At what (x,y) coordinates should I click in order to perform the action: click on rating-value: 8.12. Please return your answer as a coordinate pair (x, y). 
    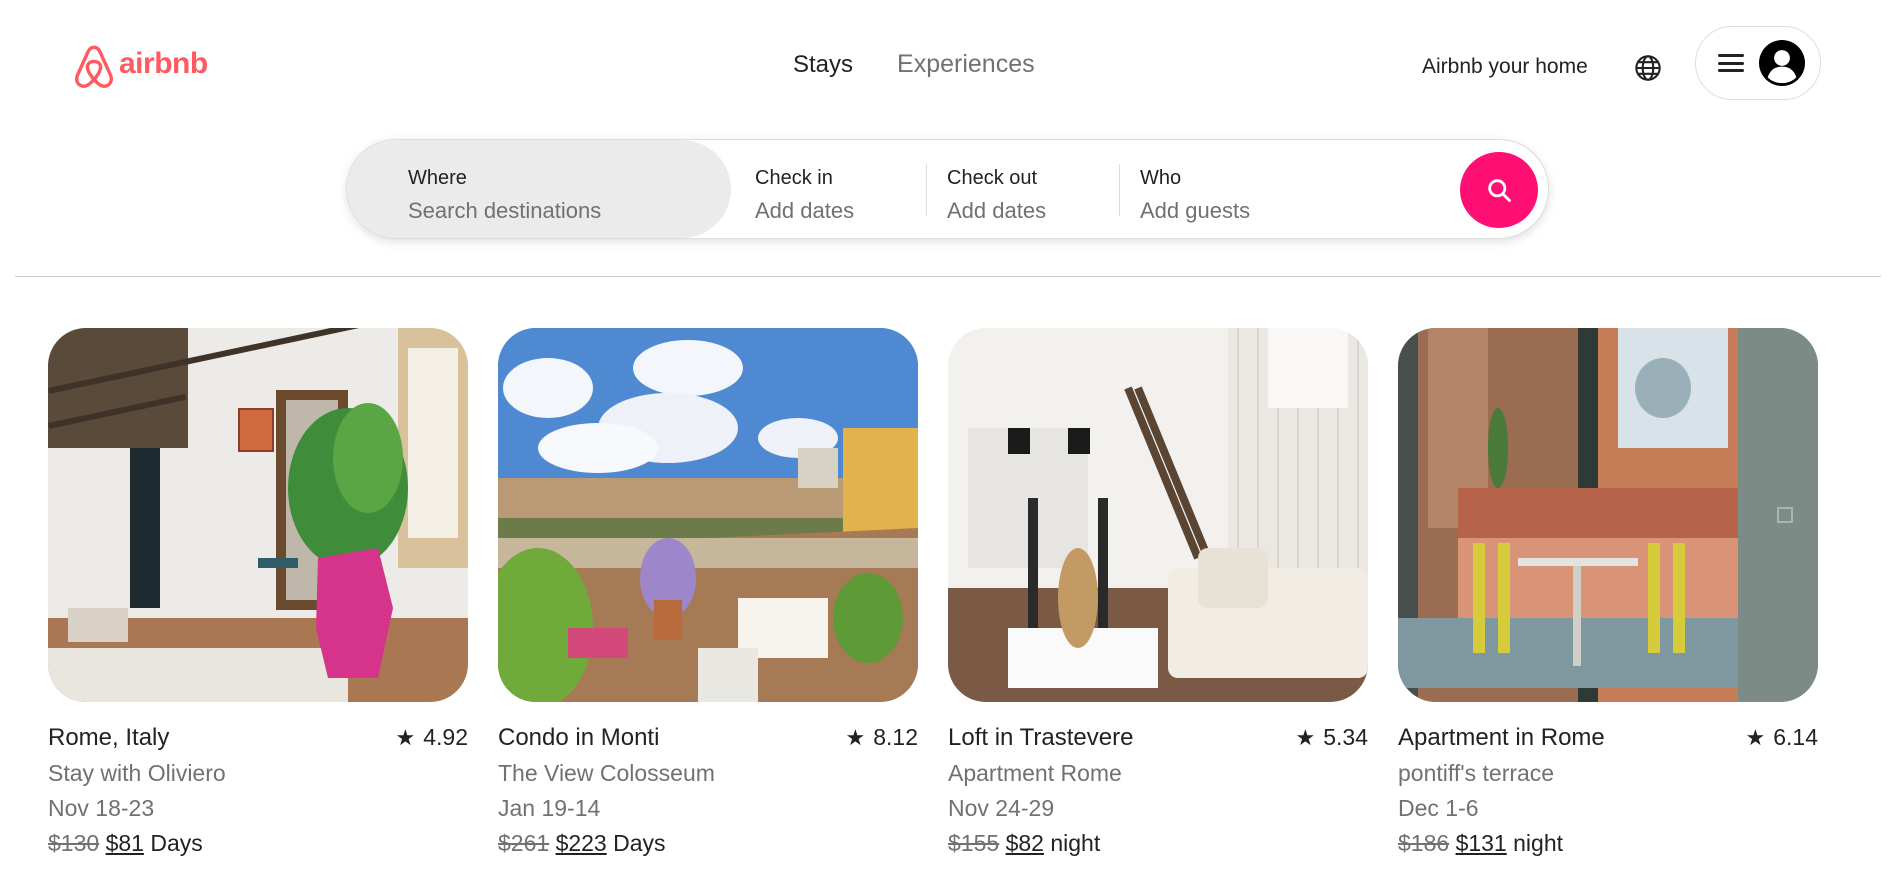
    Looking at the image, I should click on (895, 737).